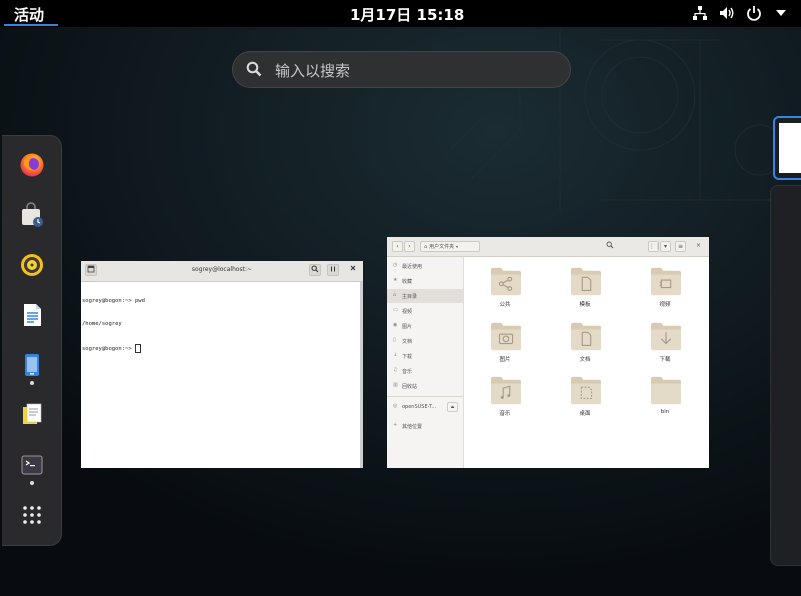  I want to click on folder-item: 公共, so click(505, 288).